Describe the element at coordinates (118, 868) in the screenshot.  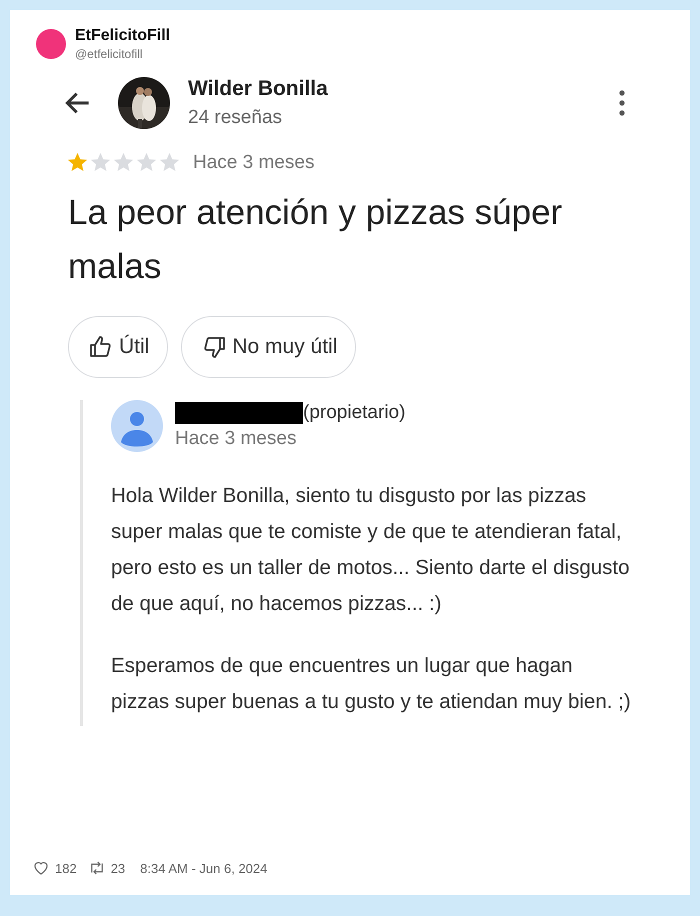
I see `retweet-count: 23` at that location.